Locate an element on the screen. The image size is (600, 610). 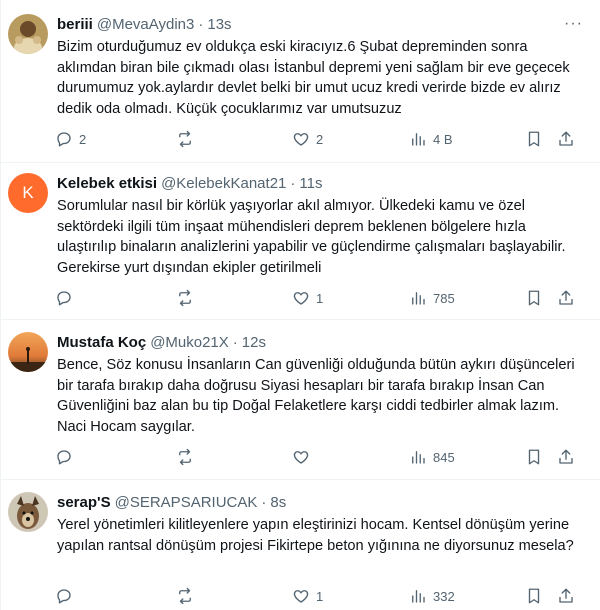
user-handle: @Muko21X is located at coordinates (189, 342).